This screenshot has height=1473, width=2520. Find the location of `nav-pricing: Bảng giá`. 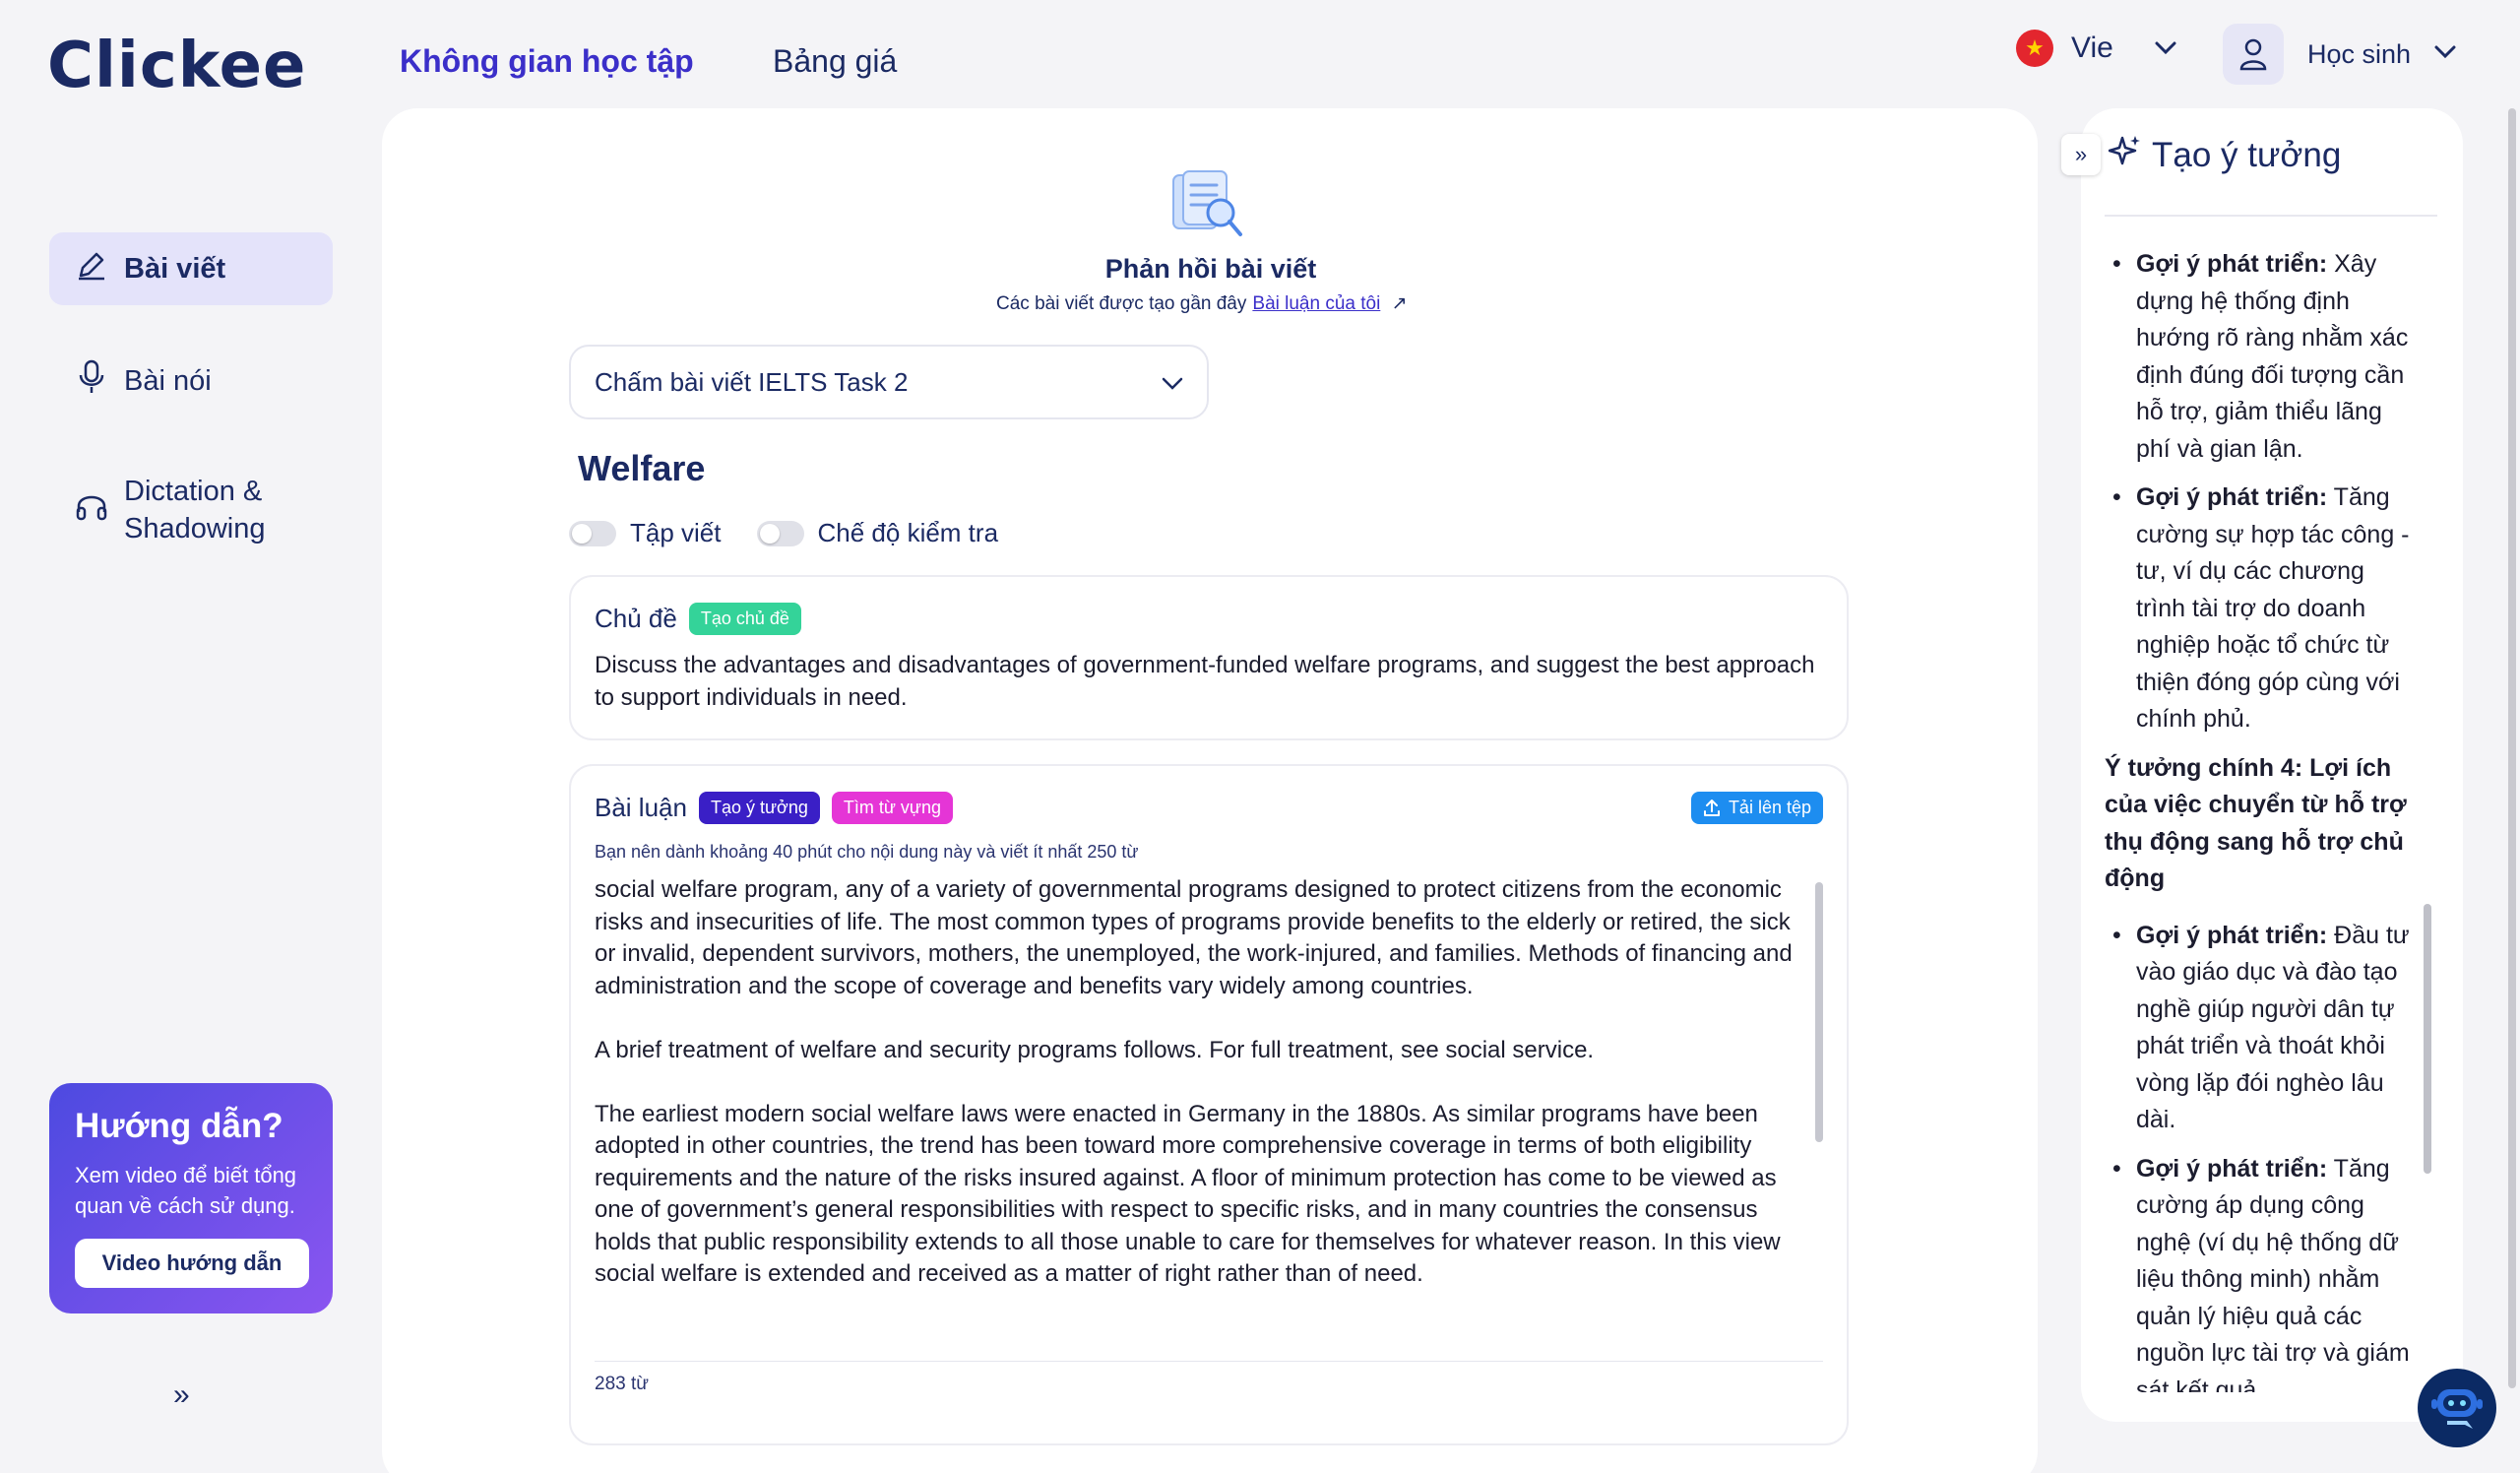

nav-pricing: Bảng giá is located at coordinates (835, 61).